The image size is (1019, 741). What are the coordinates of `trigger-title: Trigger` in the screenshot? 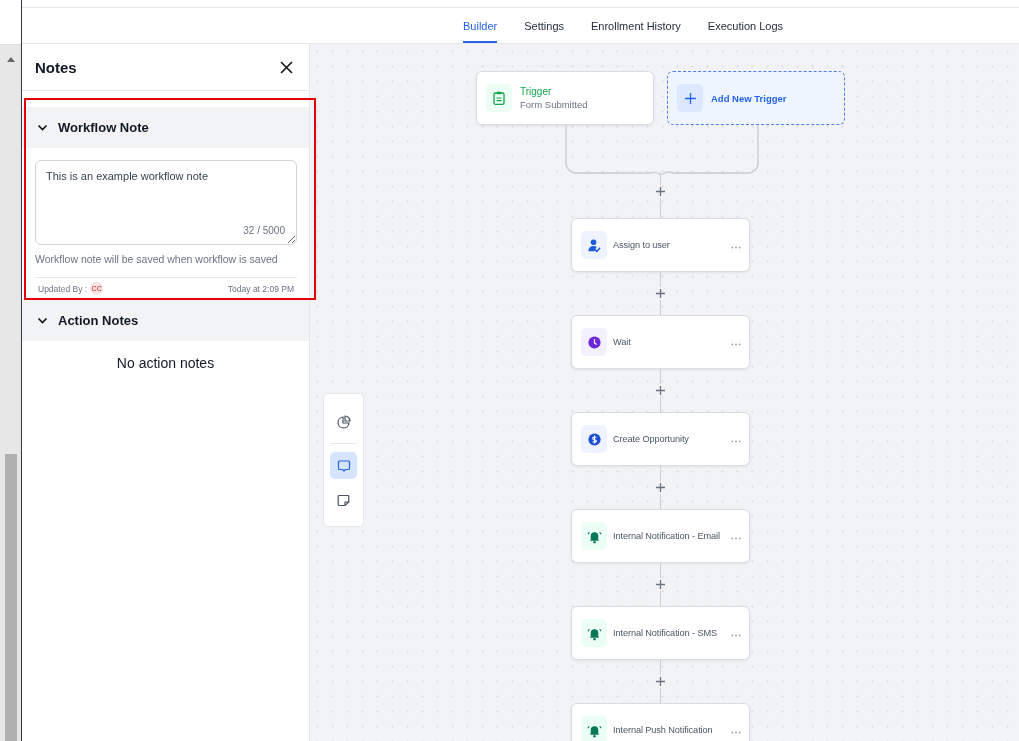 It's located at (536, 91).